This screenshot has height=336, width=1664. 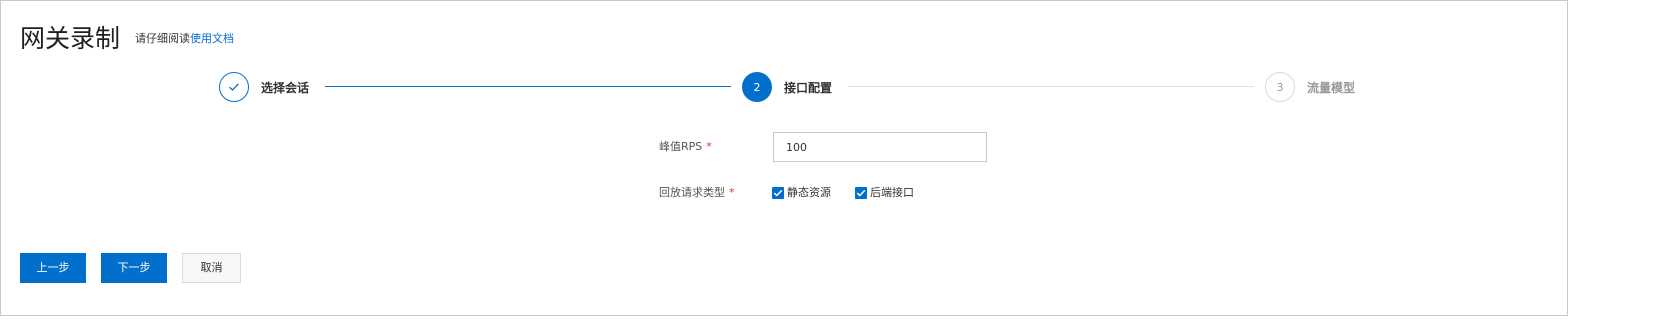 I want to click on check-icon, so click(x=234, y=87).